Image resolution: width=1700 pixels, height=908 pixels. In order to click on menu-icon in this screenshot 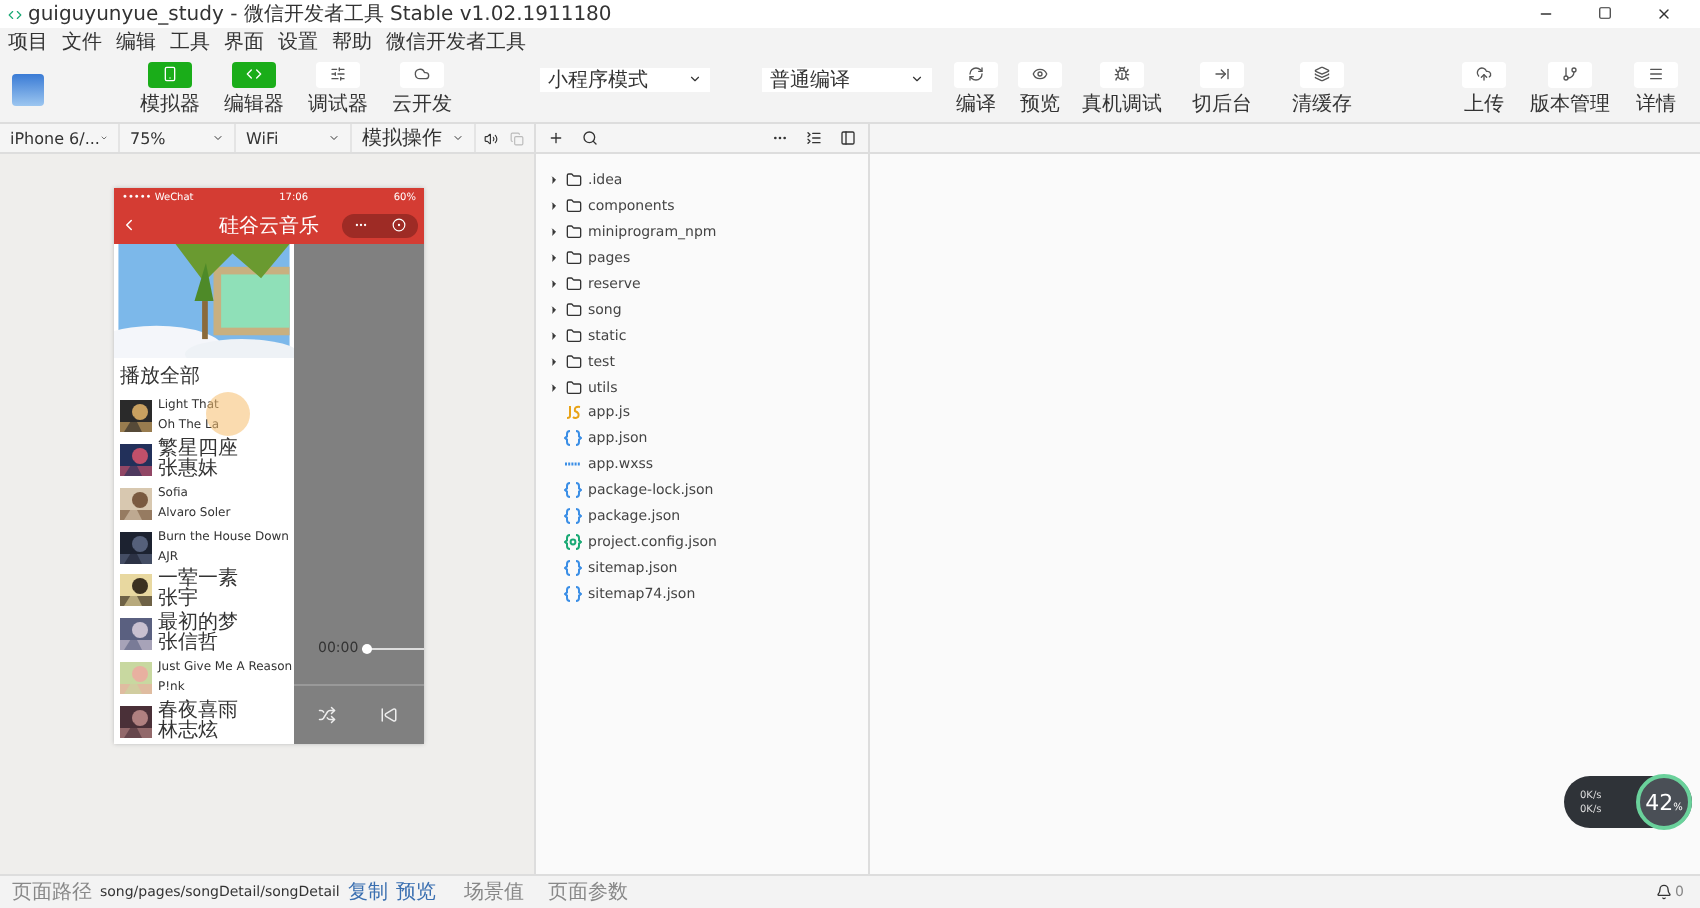, I will do `click(1656, 74)`.